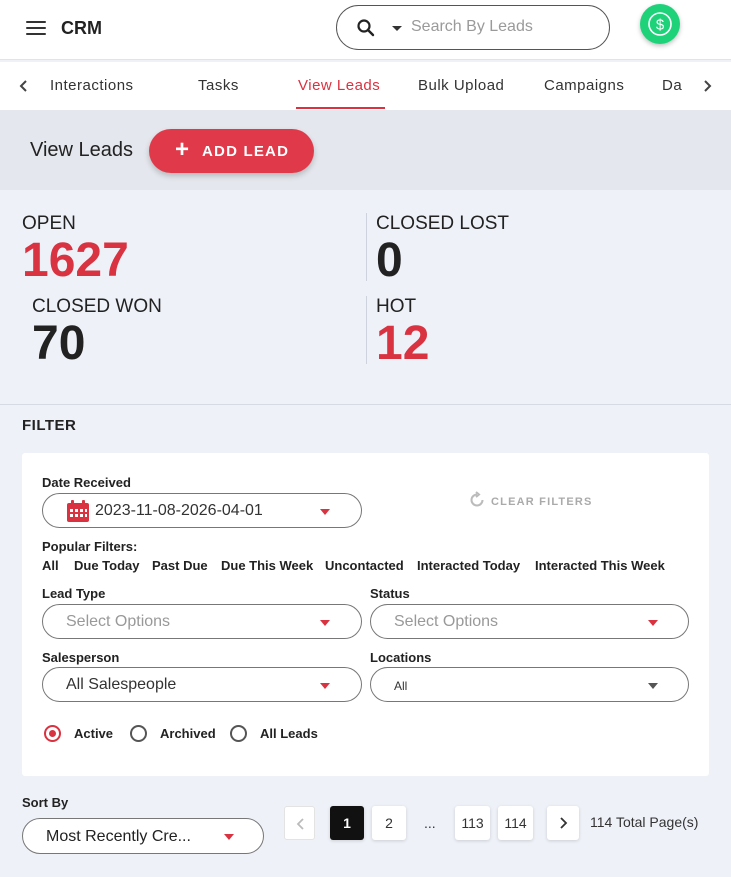 The image size is (731, 877). I want to click on section-divider, so click(365, 404).